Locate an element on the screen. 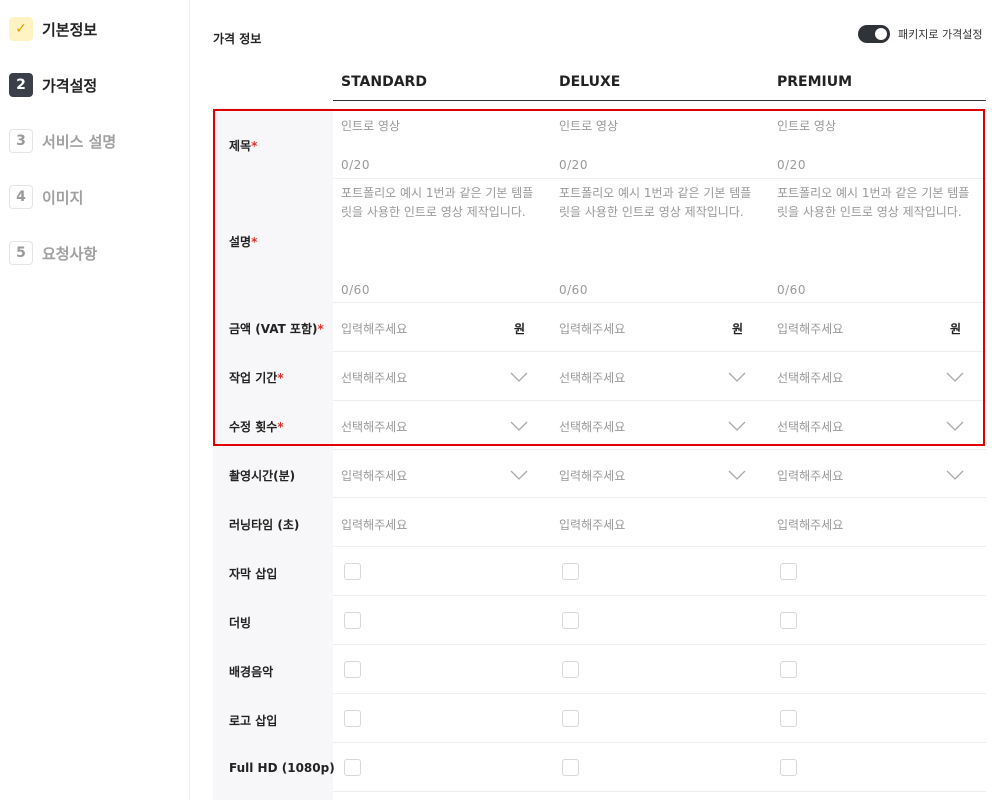  standard-fullhd-checkbox is located at coordinates (352, 767).